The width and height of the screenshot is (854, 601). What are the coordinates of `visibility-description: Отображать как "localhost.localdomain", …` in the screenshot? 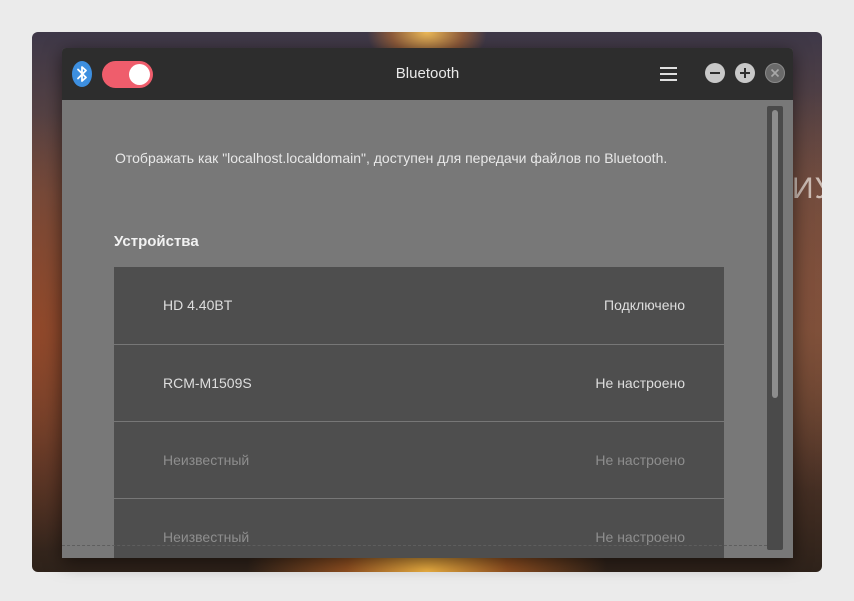 It's located at (391, 158).